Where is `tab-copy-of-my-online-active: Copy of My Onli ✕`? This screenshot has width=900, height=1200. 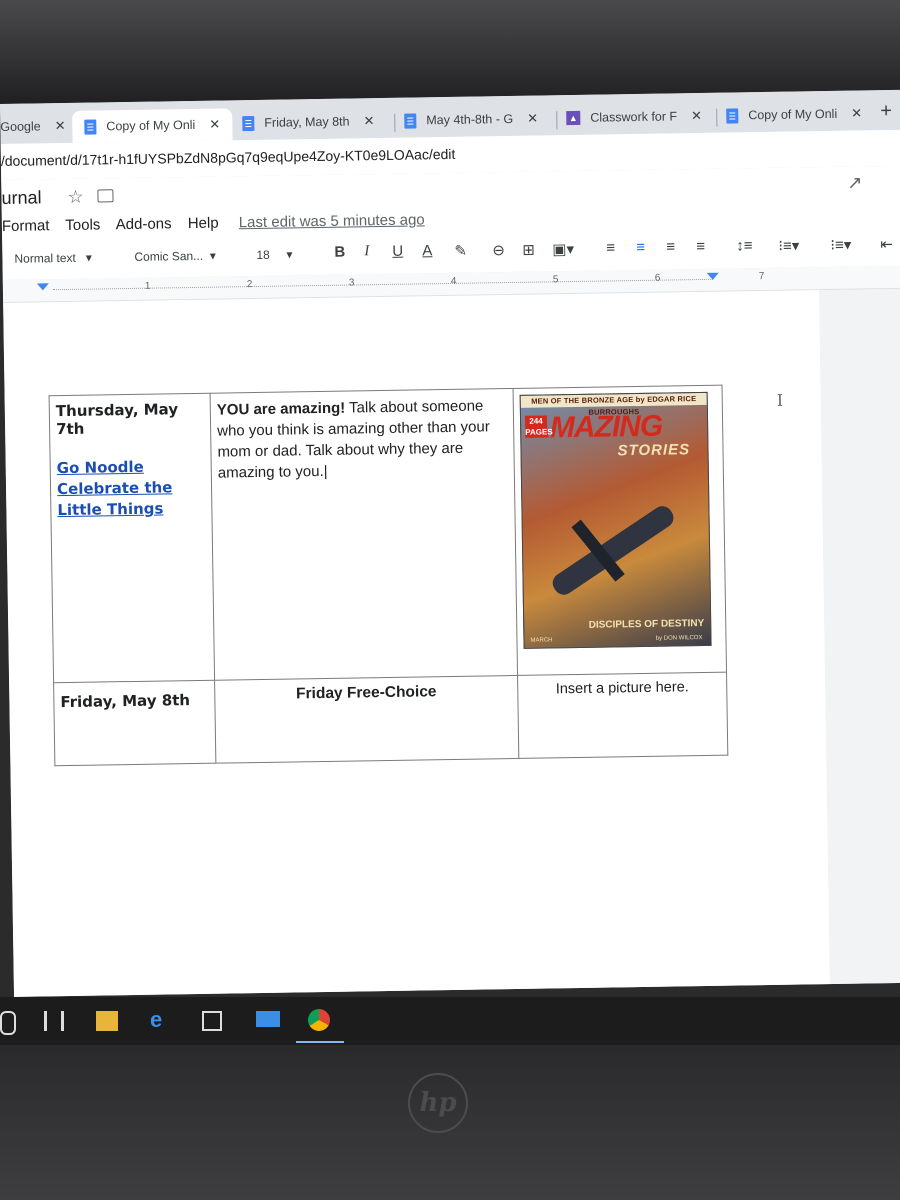
tab-copy-of-my-online-active: Copy of My Onli ✕ is located at coordinates (152, 125).